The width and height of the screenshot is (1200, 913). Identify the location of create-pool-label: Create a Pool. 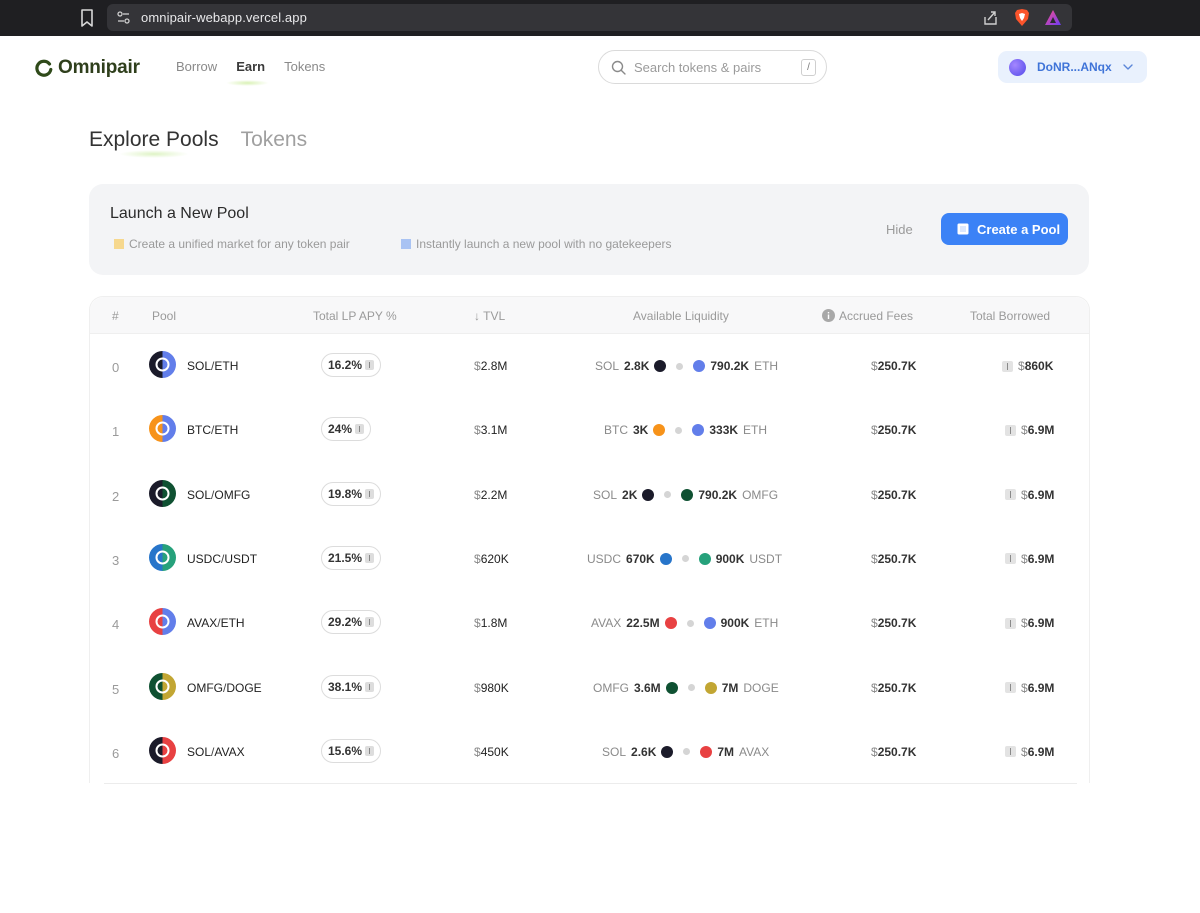
(1019, 229).